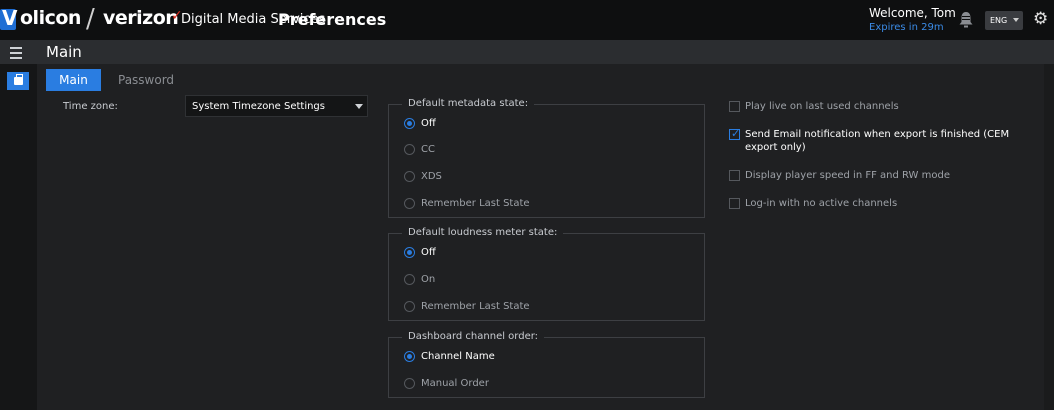 The height and width of the screenshot is (410, 1054). I want to click on manual-order-label: Manual Order, so click(455, 383).